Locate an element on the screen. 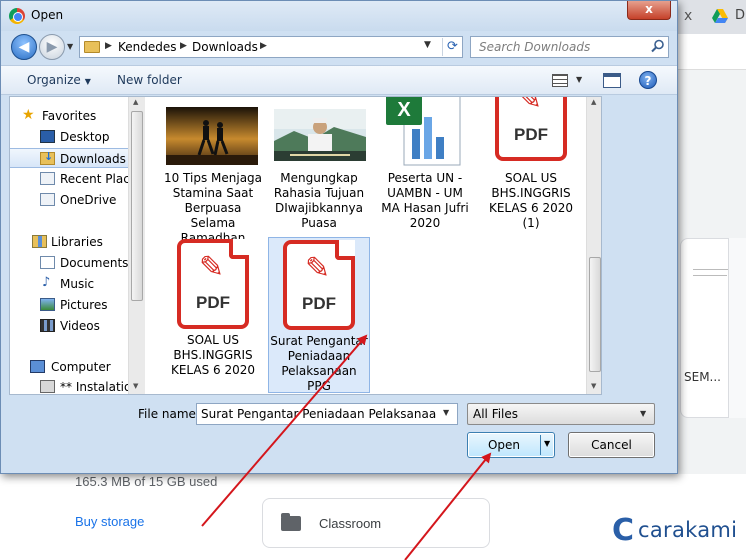  refresh-icon: ⟳ is located at coordinates (452, 47).